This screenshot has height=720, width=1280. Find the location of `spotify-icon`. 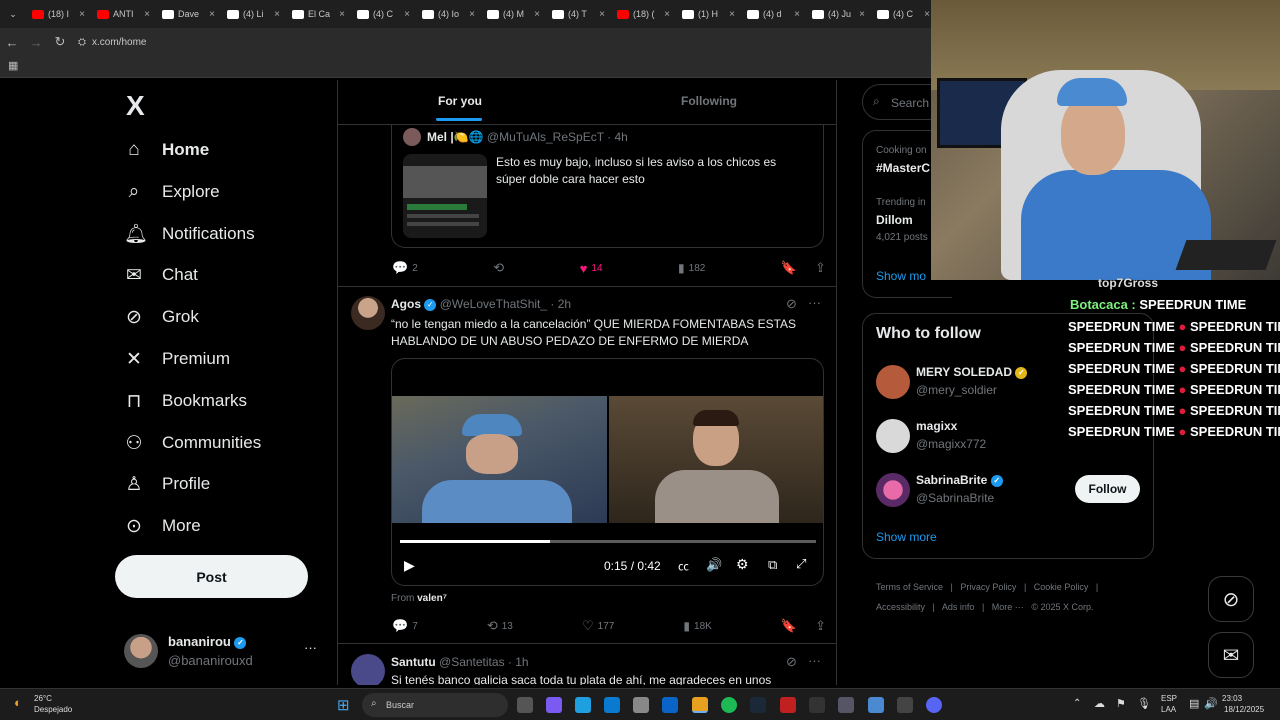

spotify-icon is located at coordinates (729, 705).